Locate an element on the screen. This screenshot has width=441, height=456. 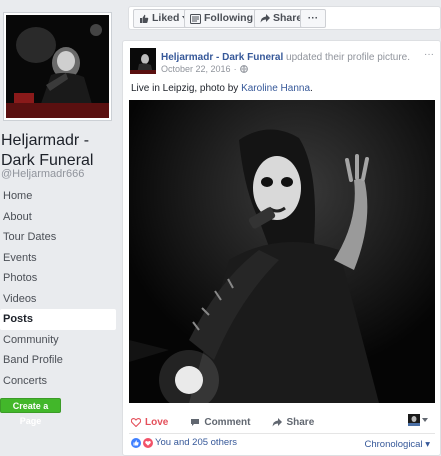
page-action-bar: Liked Following Share ··· is located at coordinates (284, 18).